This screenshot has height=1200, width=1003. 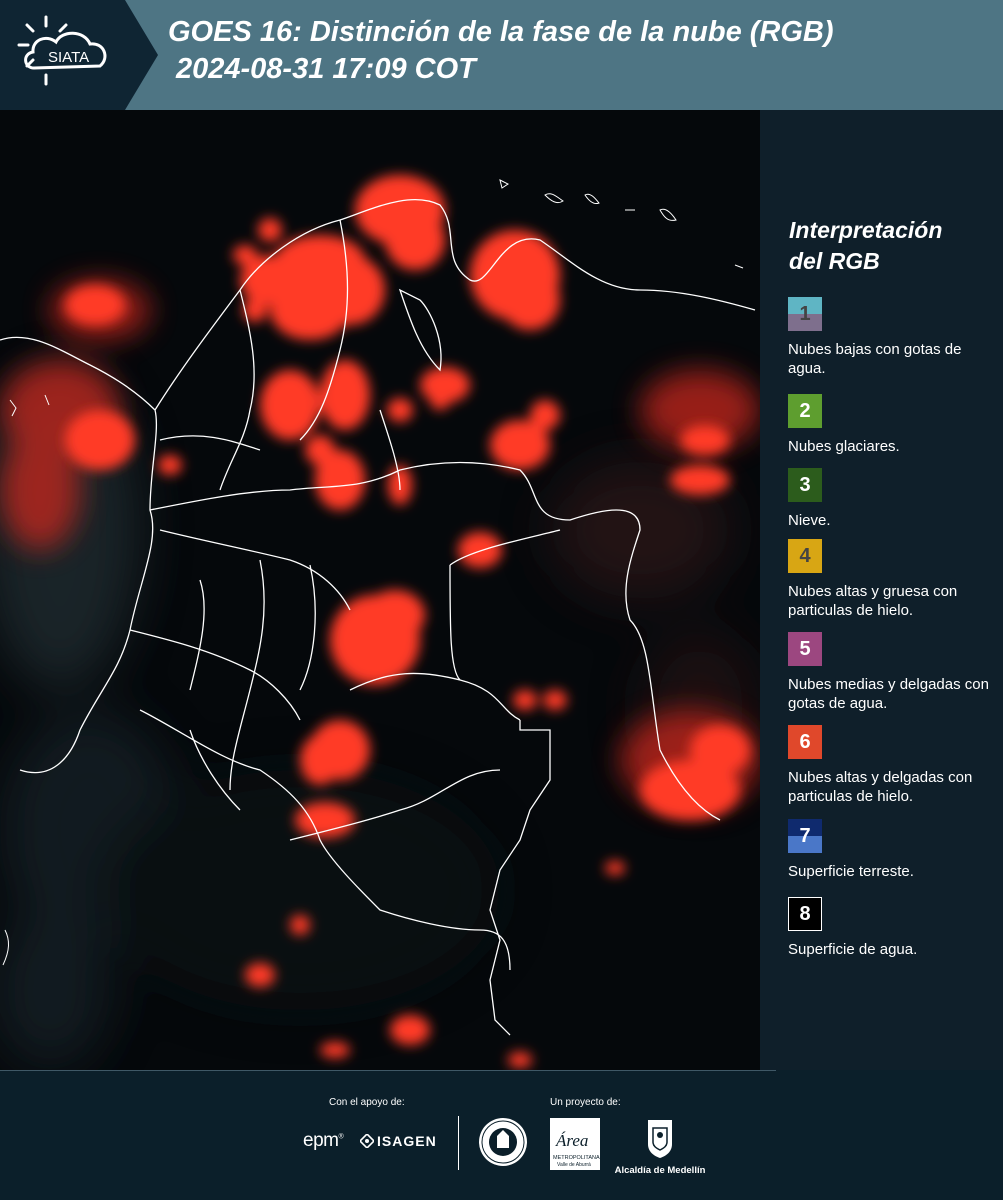 I want to click on legend-item-8: 8 Superficie de agua., so click(x=894, y=928).